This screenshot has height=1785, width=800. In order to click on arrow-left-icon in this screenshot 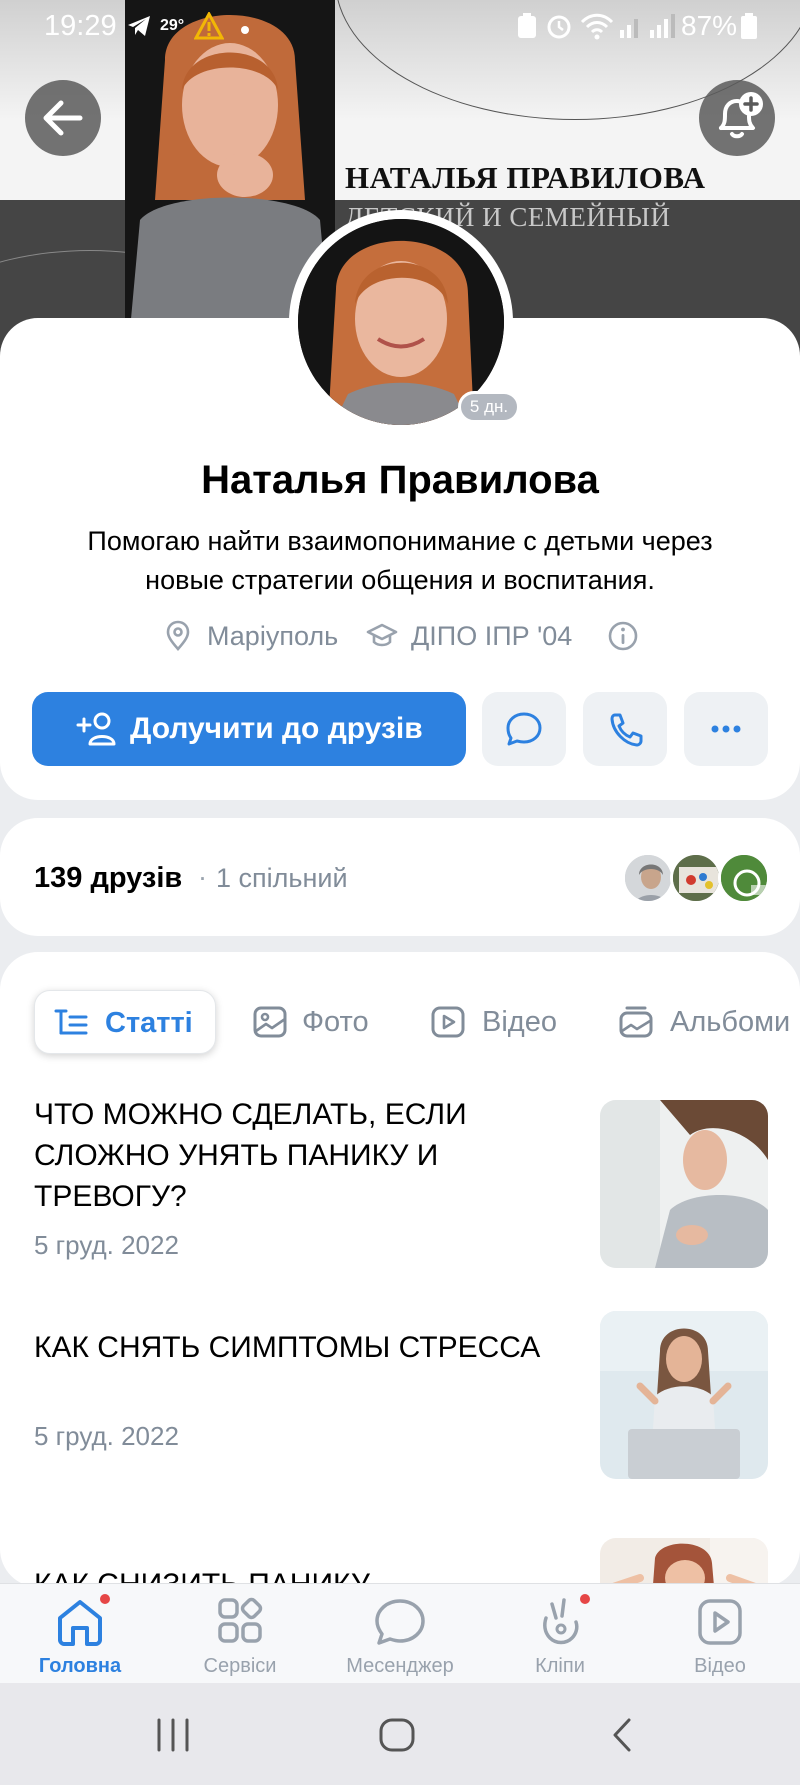, I will do `click(63, 118)`.